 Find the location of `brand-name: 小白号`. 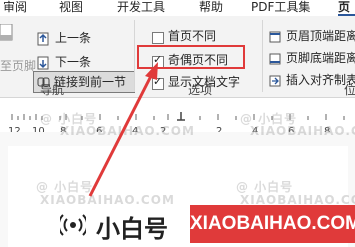

brand-name: 小白号 is located at coordinates (132, 229).